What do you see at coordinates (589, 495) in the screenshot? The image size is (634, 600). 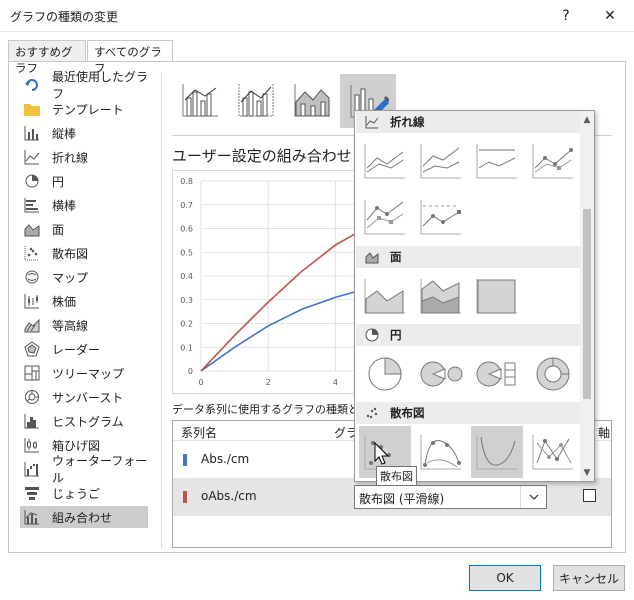 I see `secondary-axis-checkbox` at bounding box center [589, 495].